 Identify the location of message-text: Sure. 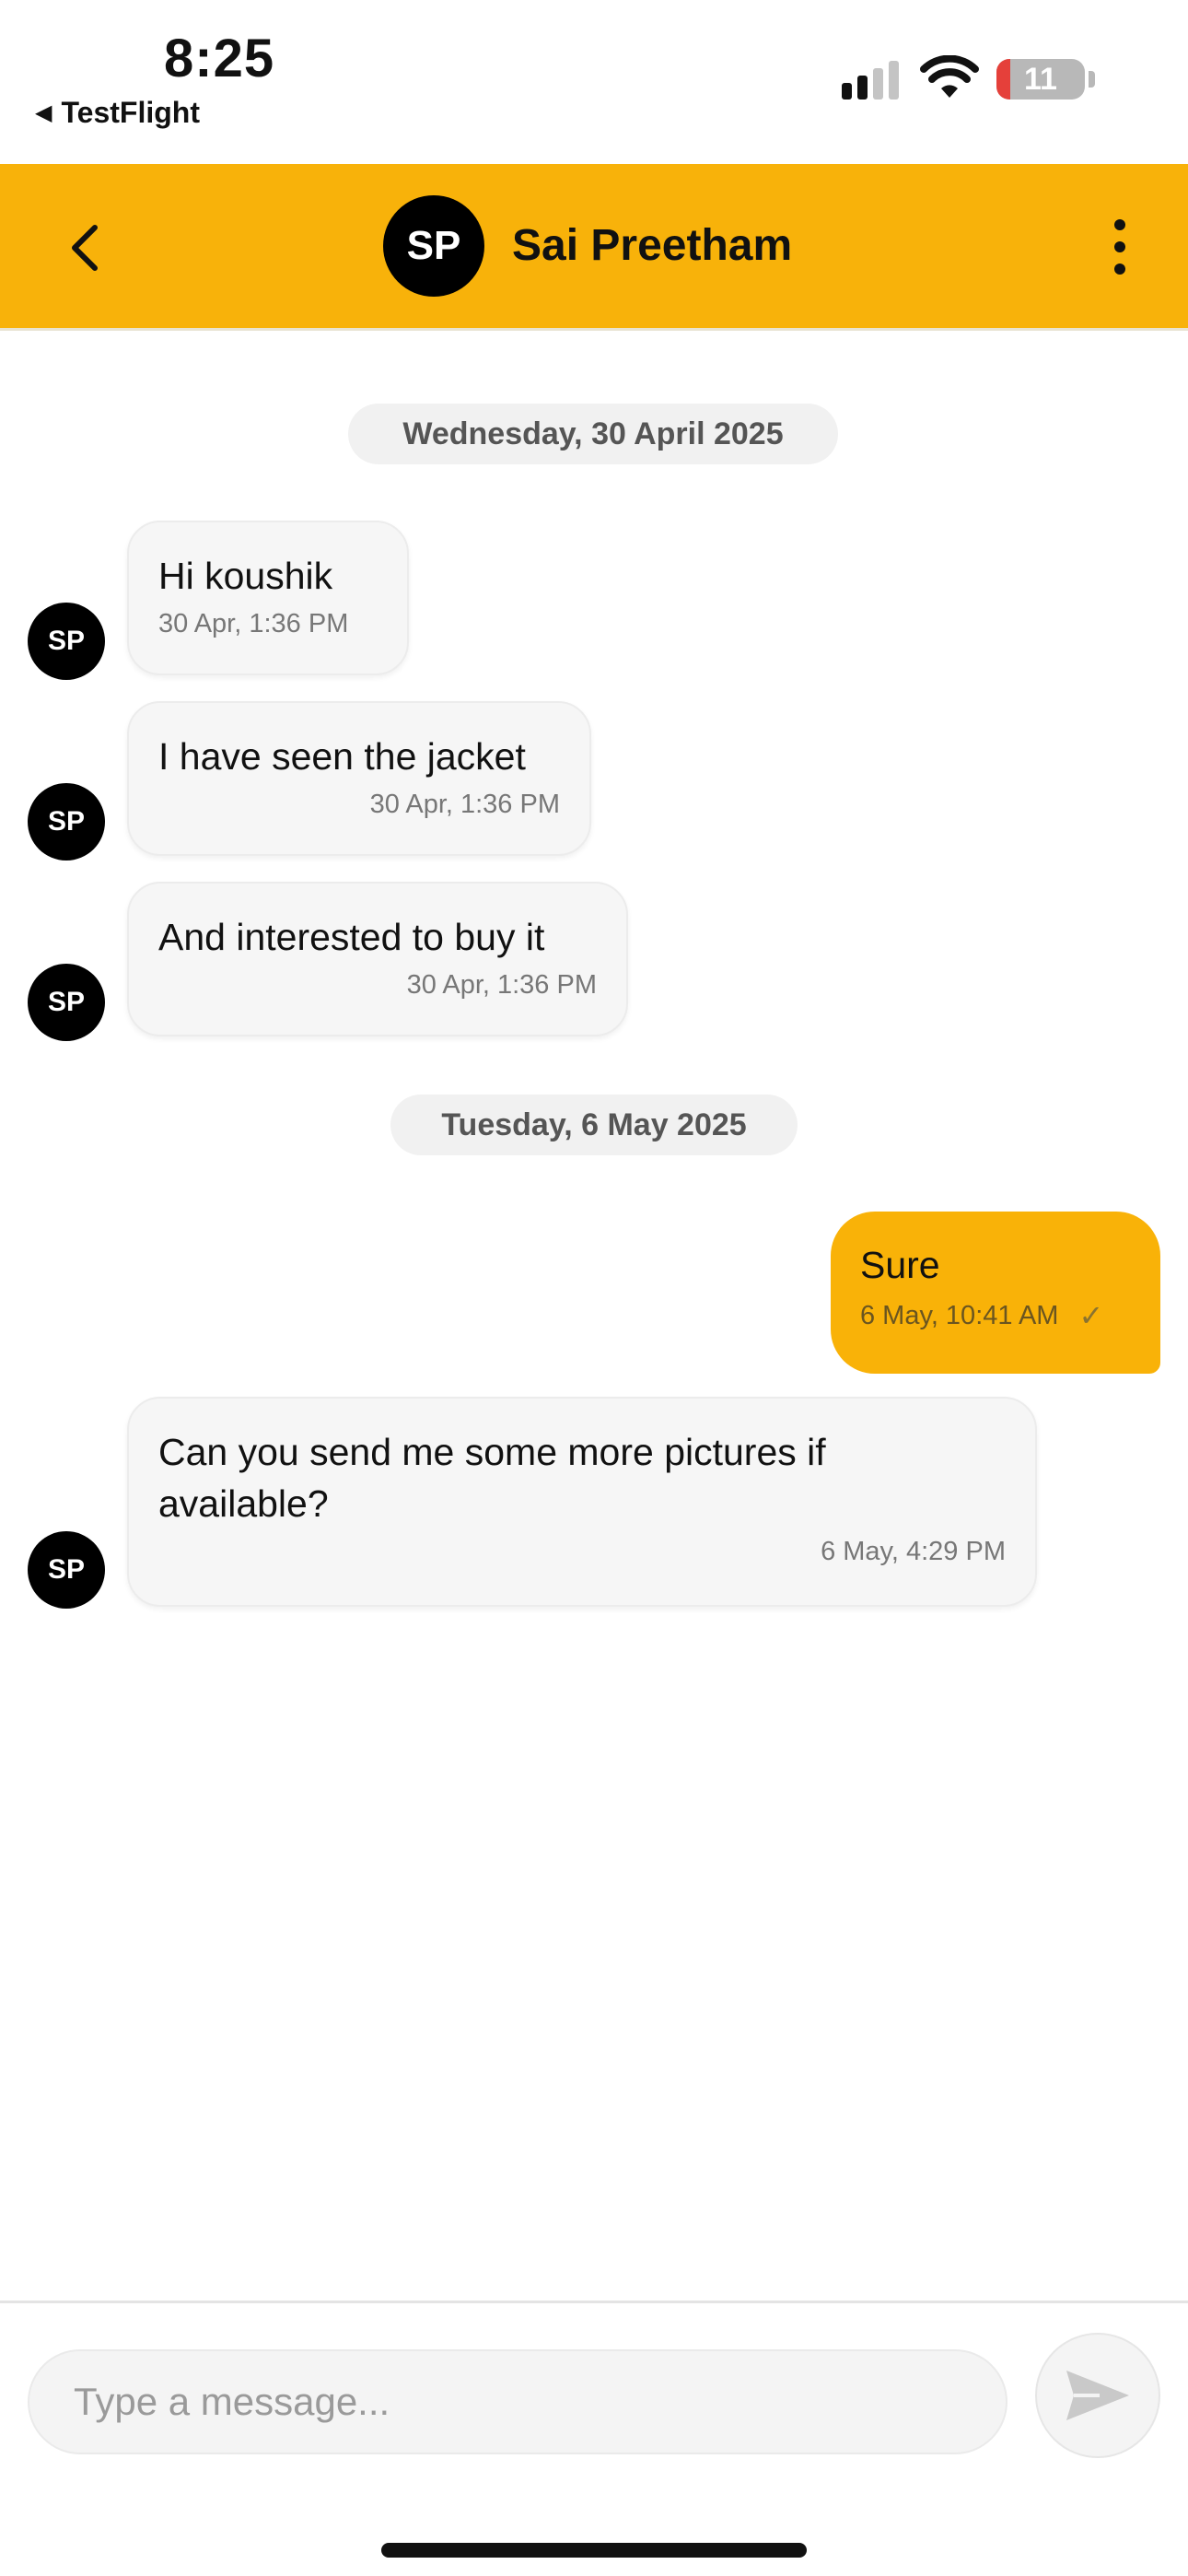
(900, 1265).